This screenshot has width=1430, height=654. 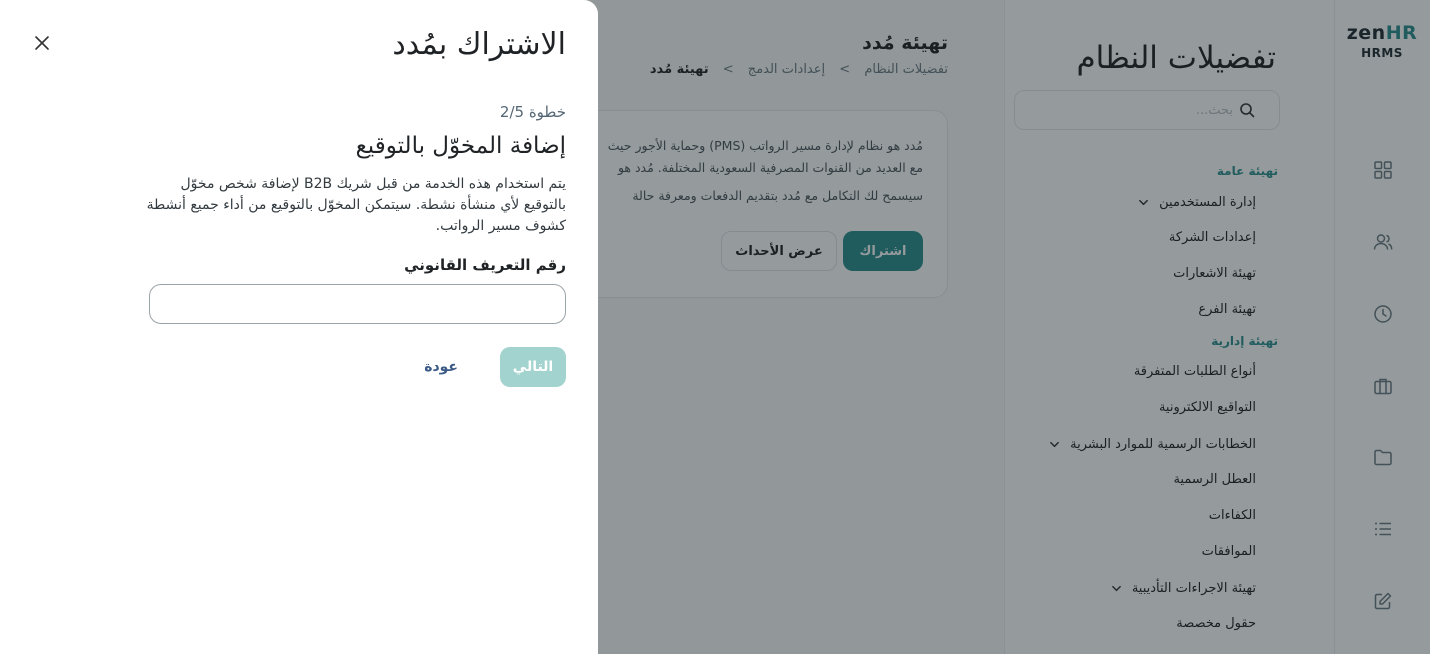 What do you see at coordinates (479, 44) in the screenshot?
I see `drawer-title: الاشتراك بمُدد` at bounding box center [479, 44].